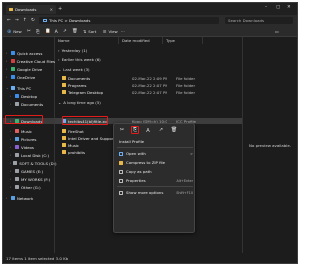  I want to click on sidebar-item-label: OneDrive, so click(26, 77).